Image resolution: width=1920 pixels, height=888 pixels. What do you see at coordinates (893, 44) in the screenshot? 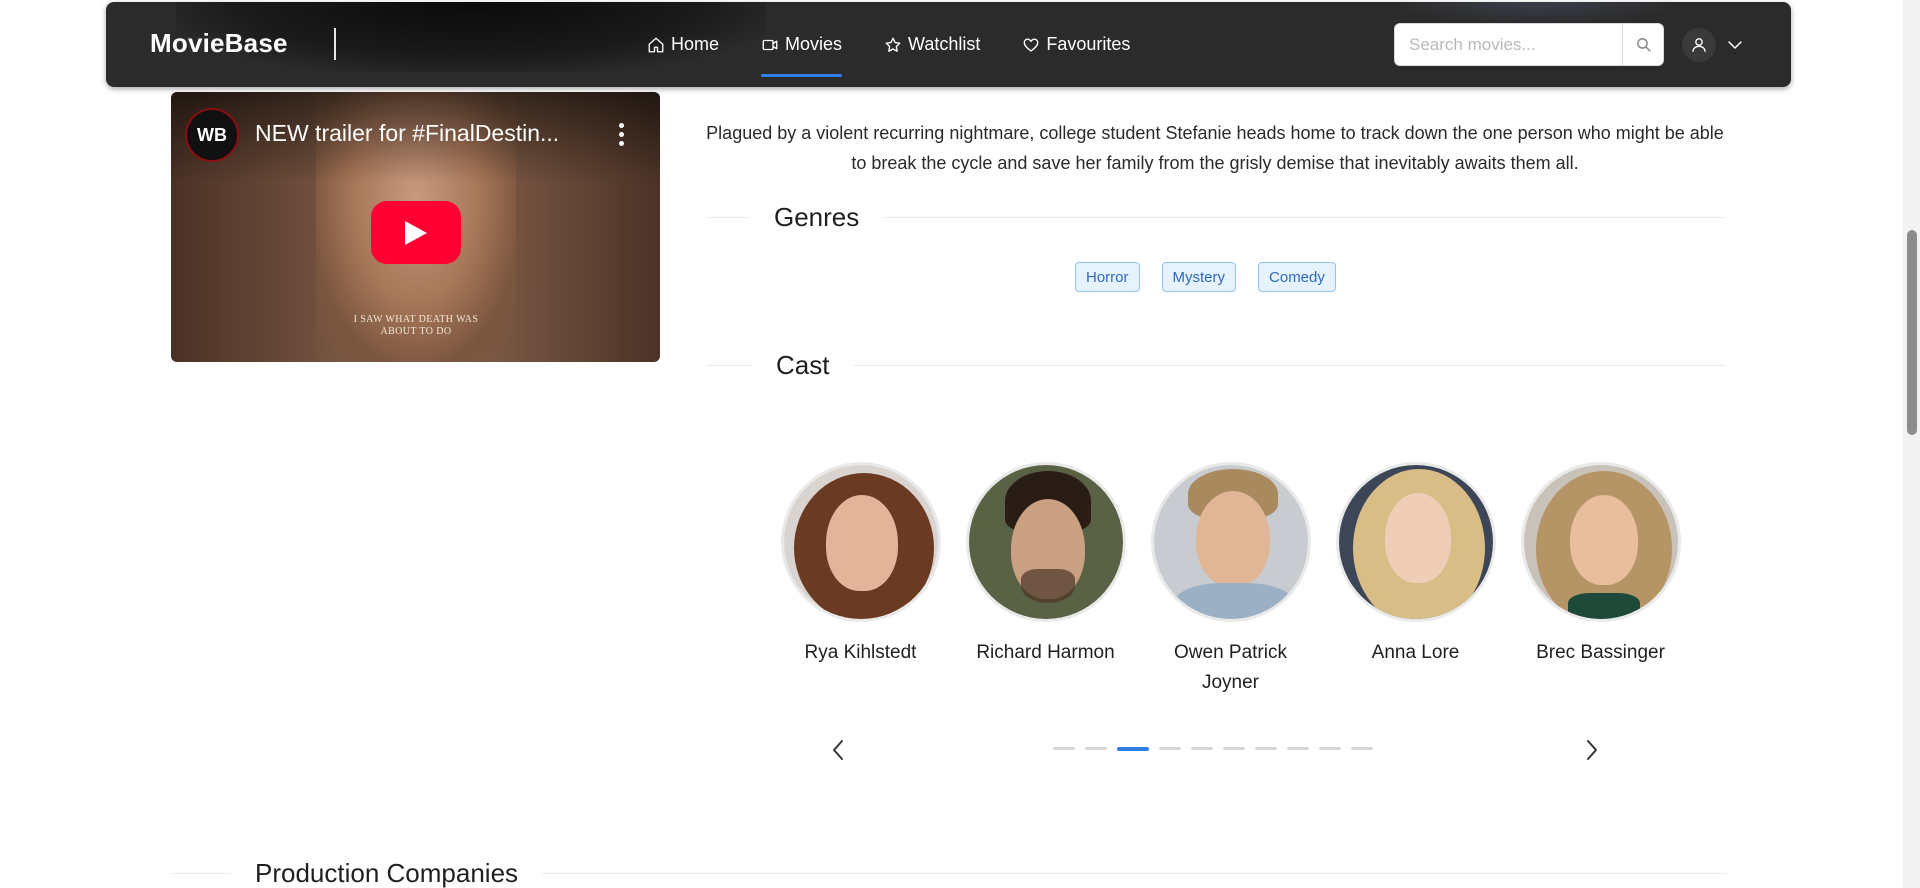
I see `star-icon` at bounding box center [893, 44].